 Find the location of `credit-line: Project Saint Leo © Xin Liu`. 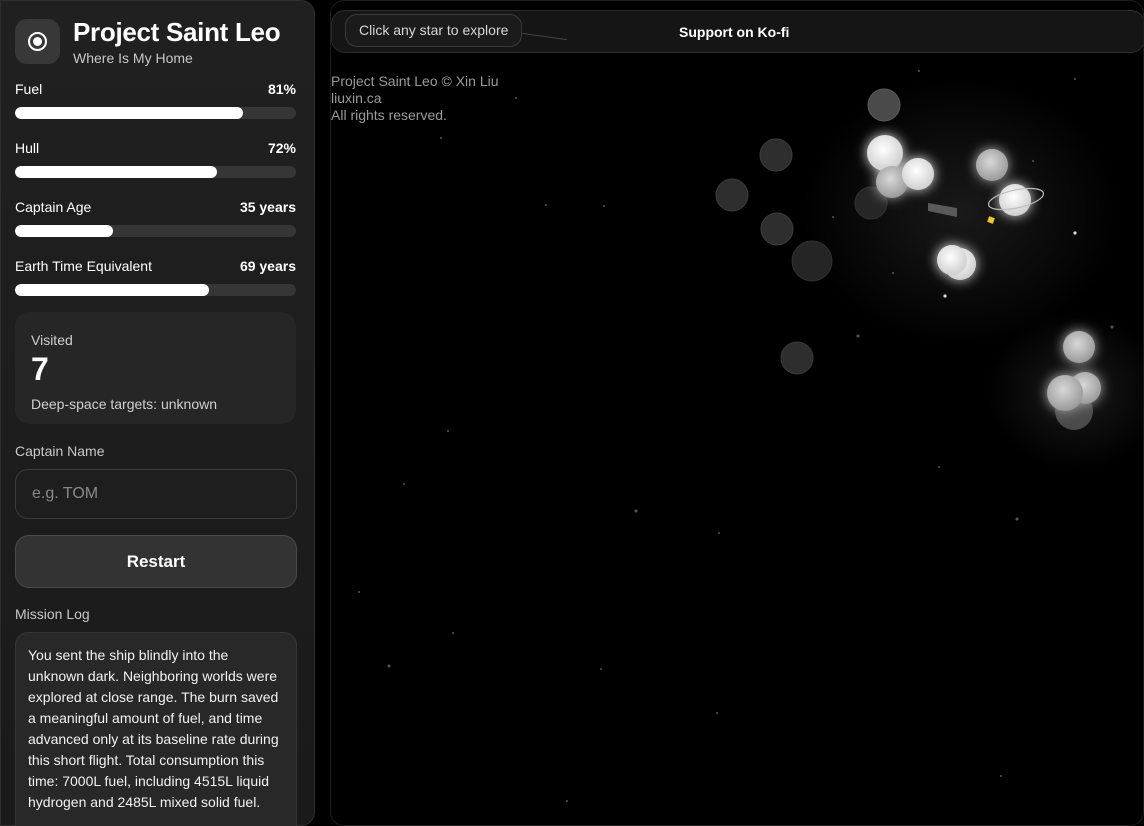

credit-line: Project Saint Leo © Xin Liu is located at coordinates (415, 81).